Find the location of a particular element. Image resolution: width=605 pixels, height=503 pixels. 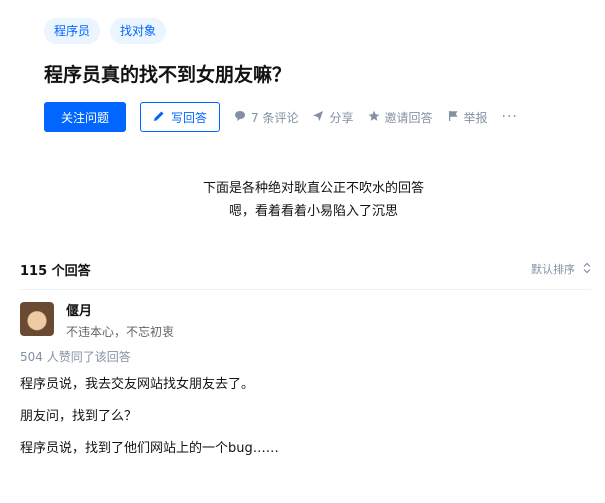

invite-answer-button: 邀请回答 is located at coordinates (400, 117).